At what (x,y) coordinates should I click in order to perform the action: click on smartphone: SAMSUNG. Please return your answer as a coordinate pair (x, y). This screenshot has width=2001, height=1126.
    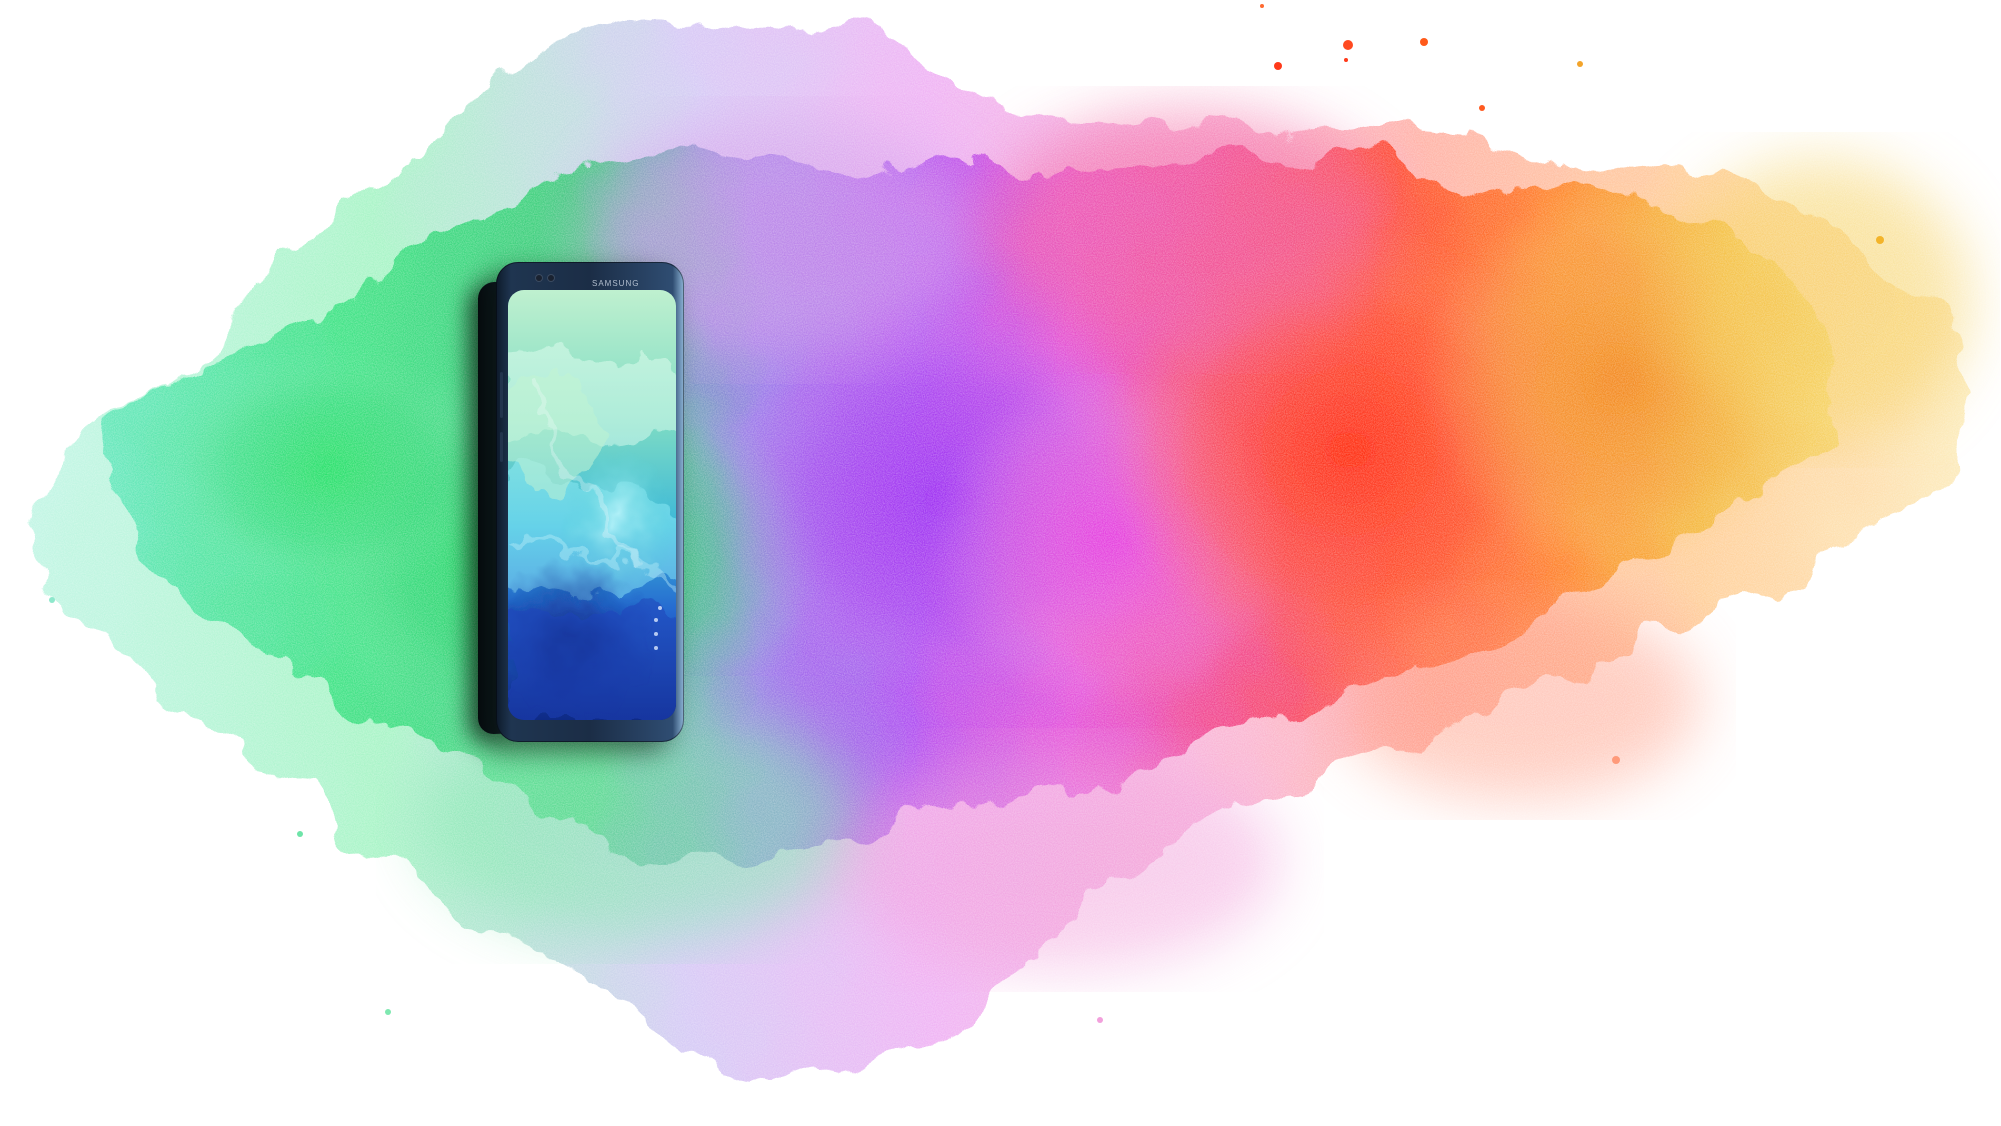
    Looking at the image, I should click on (587, 502).